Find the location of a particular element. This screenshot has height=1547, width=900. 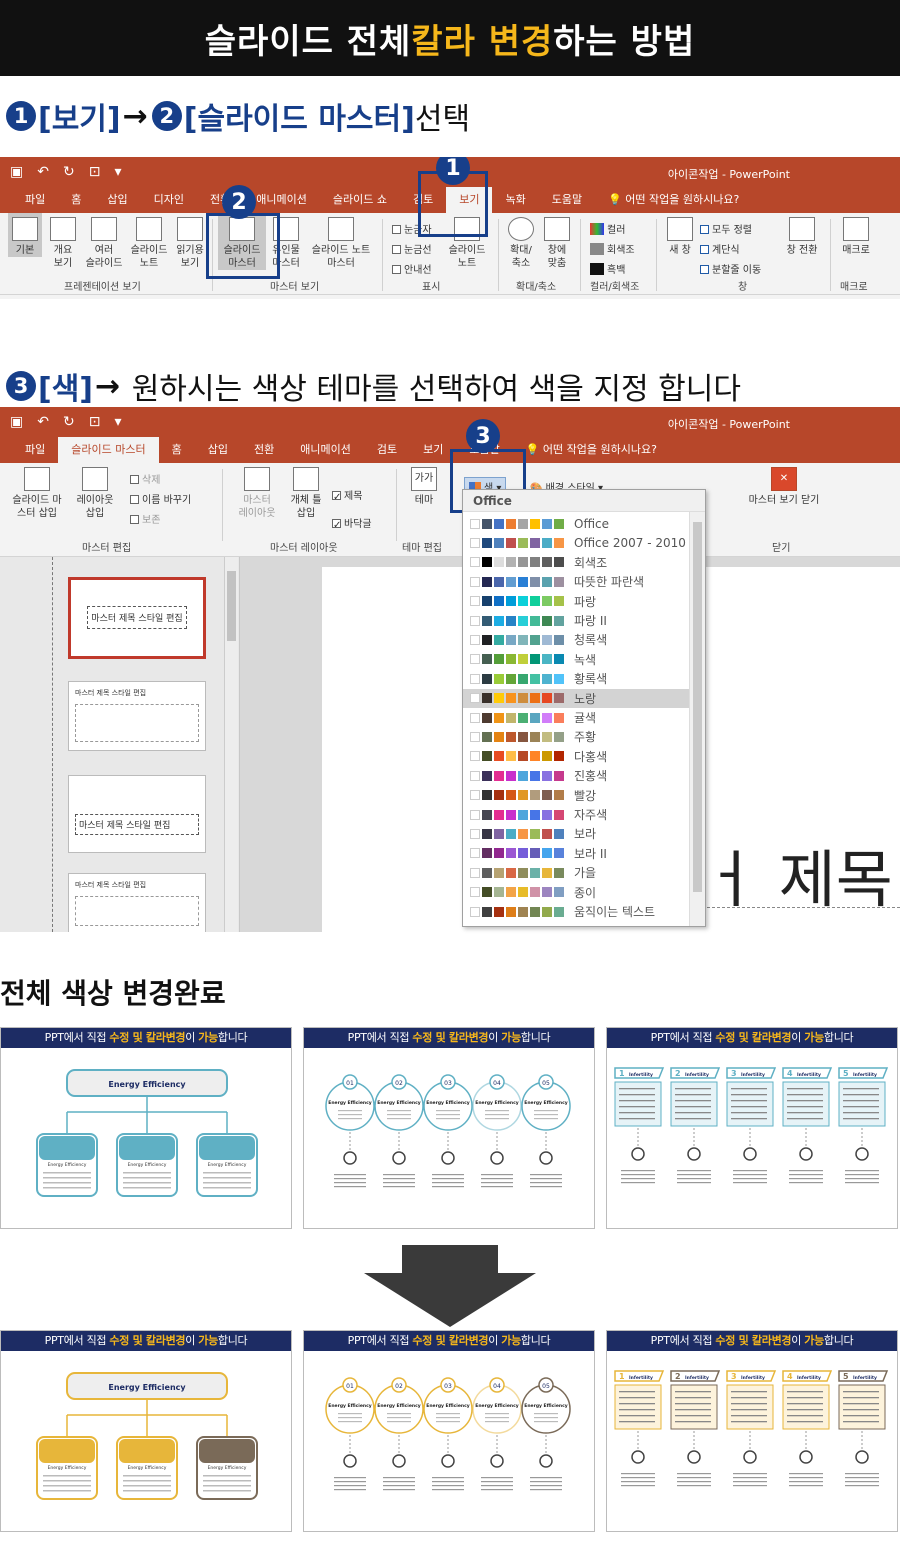

arrange-all-button: 모두 정렬 is located at coordinates (726, 228).